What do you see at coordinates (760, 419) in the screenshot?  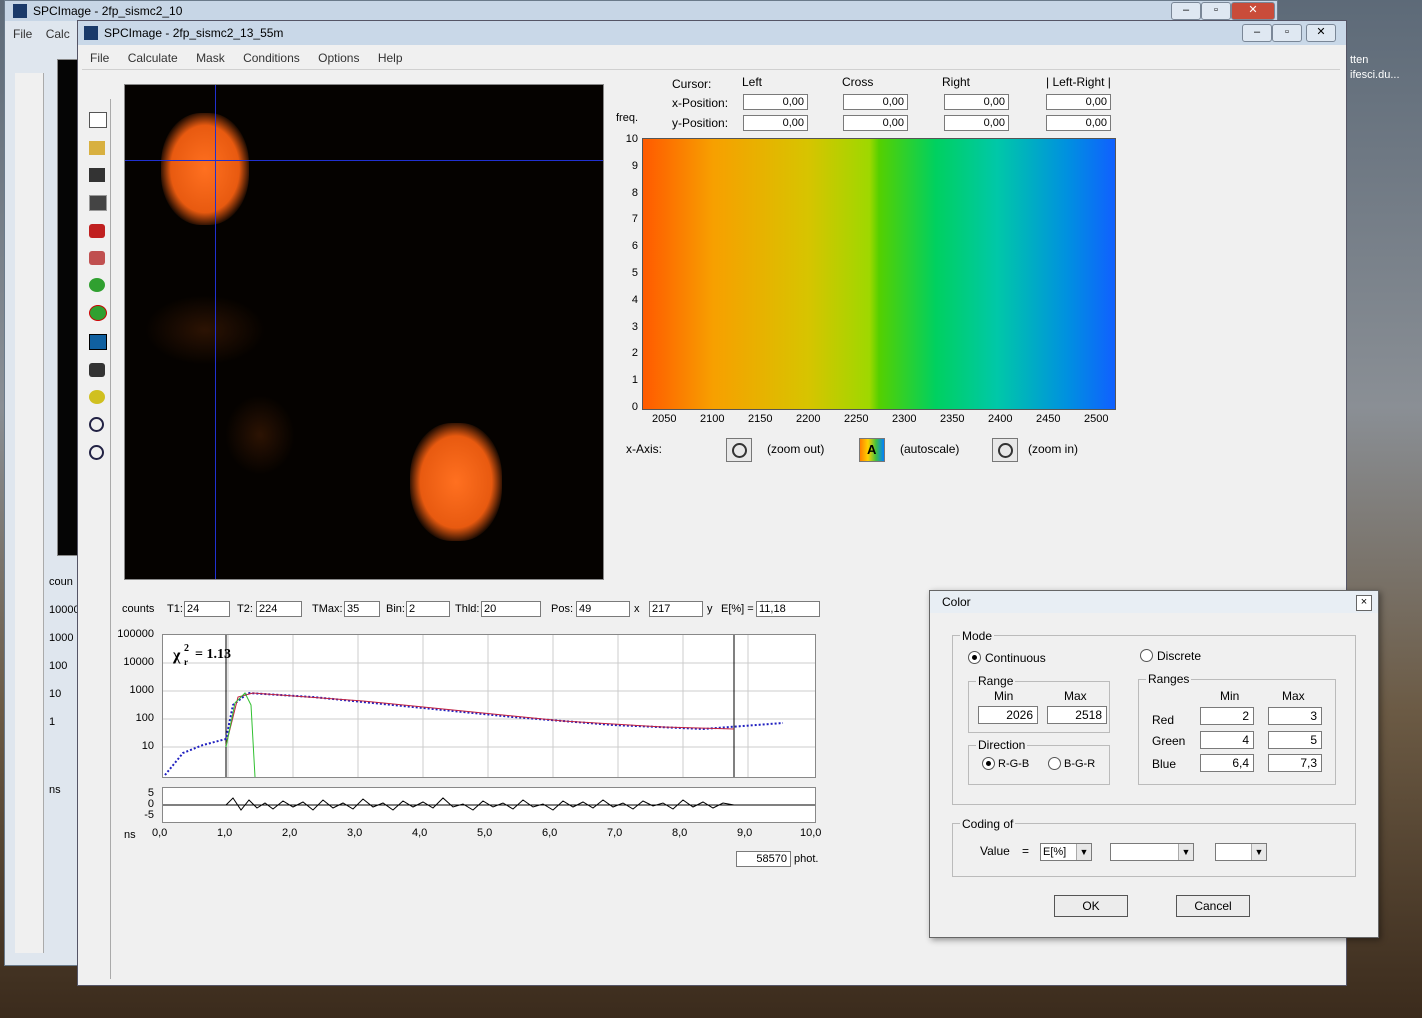 I see `x-tick: 2150` at bounding box center [760, 419].